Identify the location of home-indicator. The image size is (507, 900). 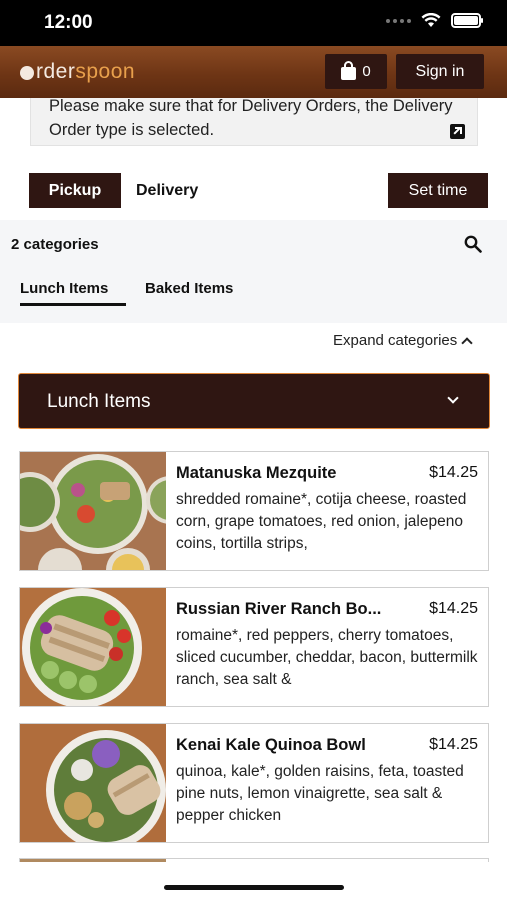
(254, 887).